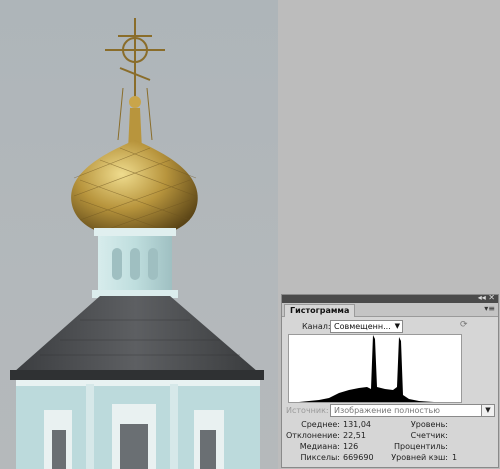  I want to click on stat-value-pixels: 669690, so click(358, 457).